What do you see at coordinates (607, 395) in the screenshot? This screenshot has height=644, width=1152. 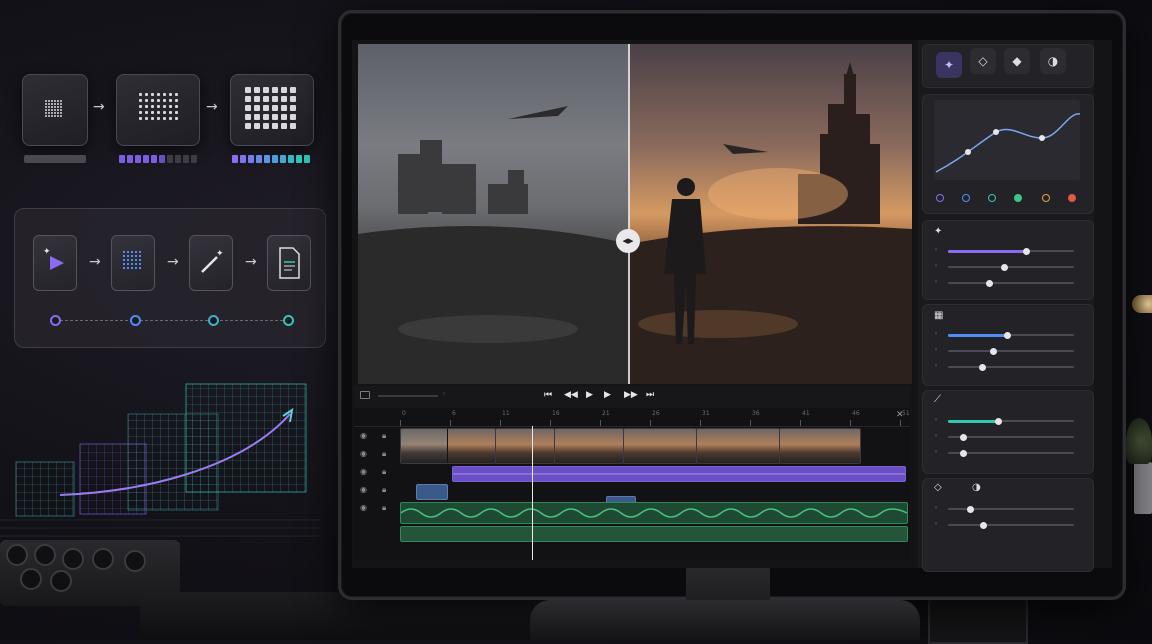 I see `step-forward-icon: ▶` at bounding box center [607, 395].